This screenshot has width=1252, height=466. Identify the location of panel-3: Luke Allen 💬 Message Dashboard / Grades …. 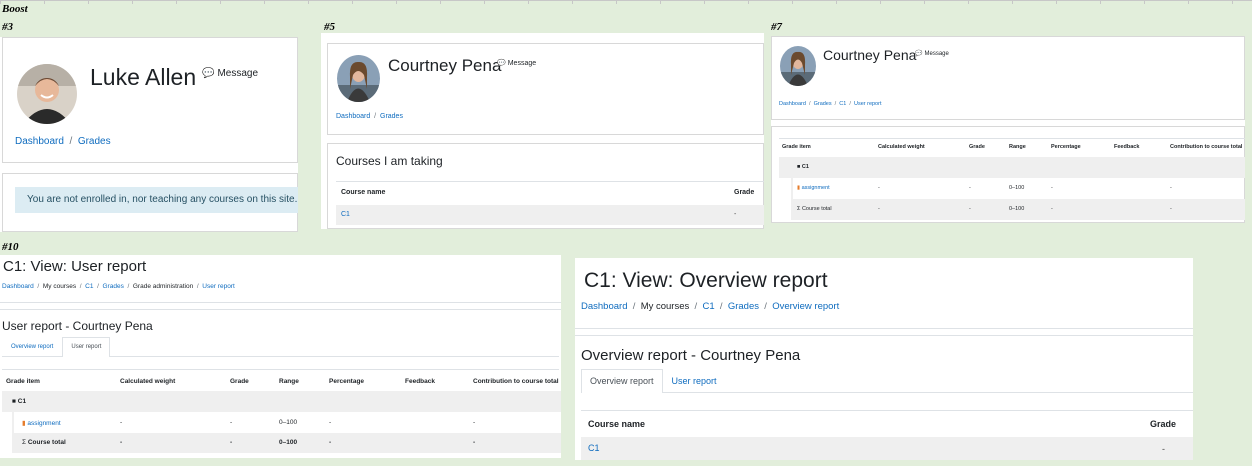
(149, 134).